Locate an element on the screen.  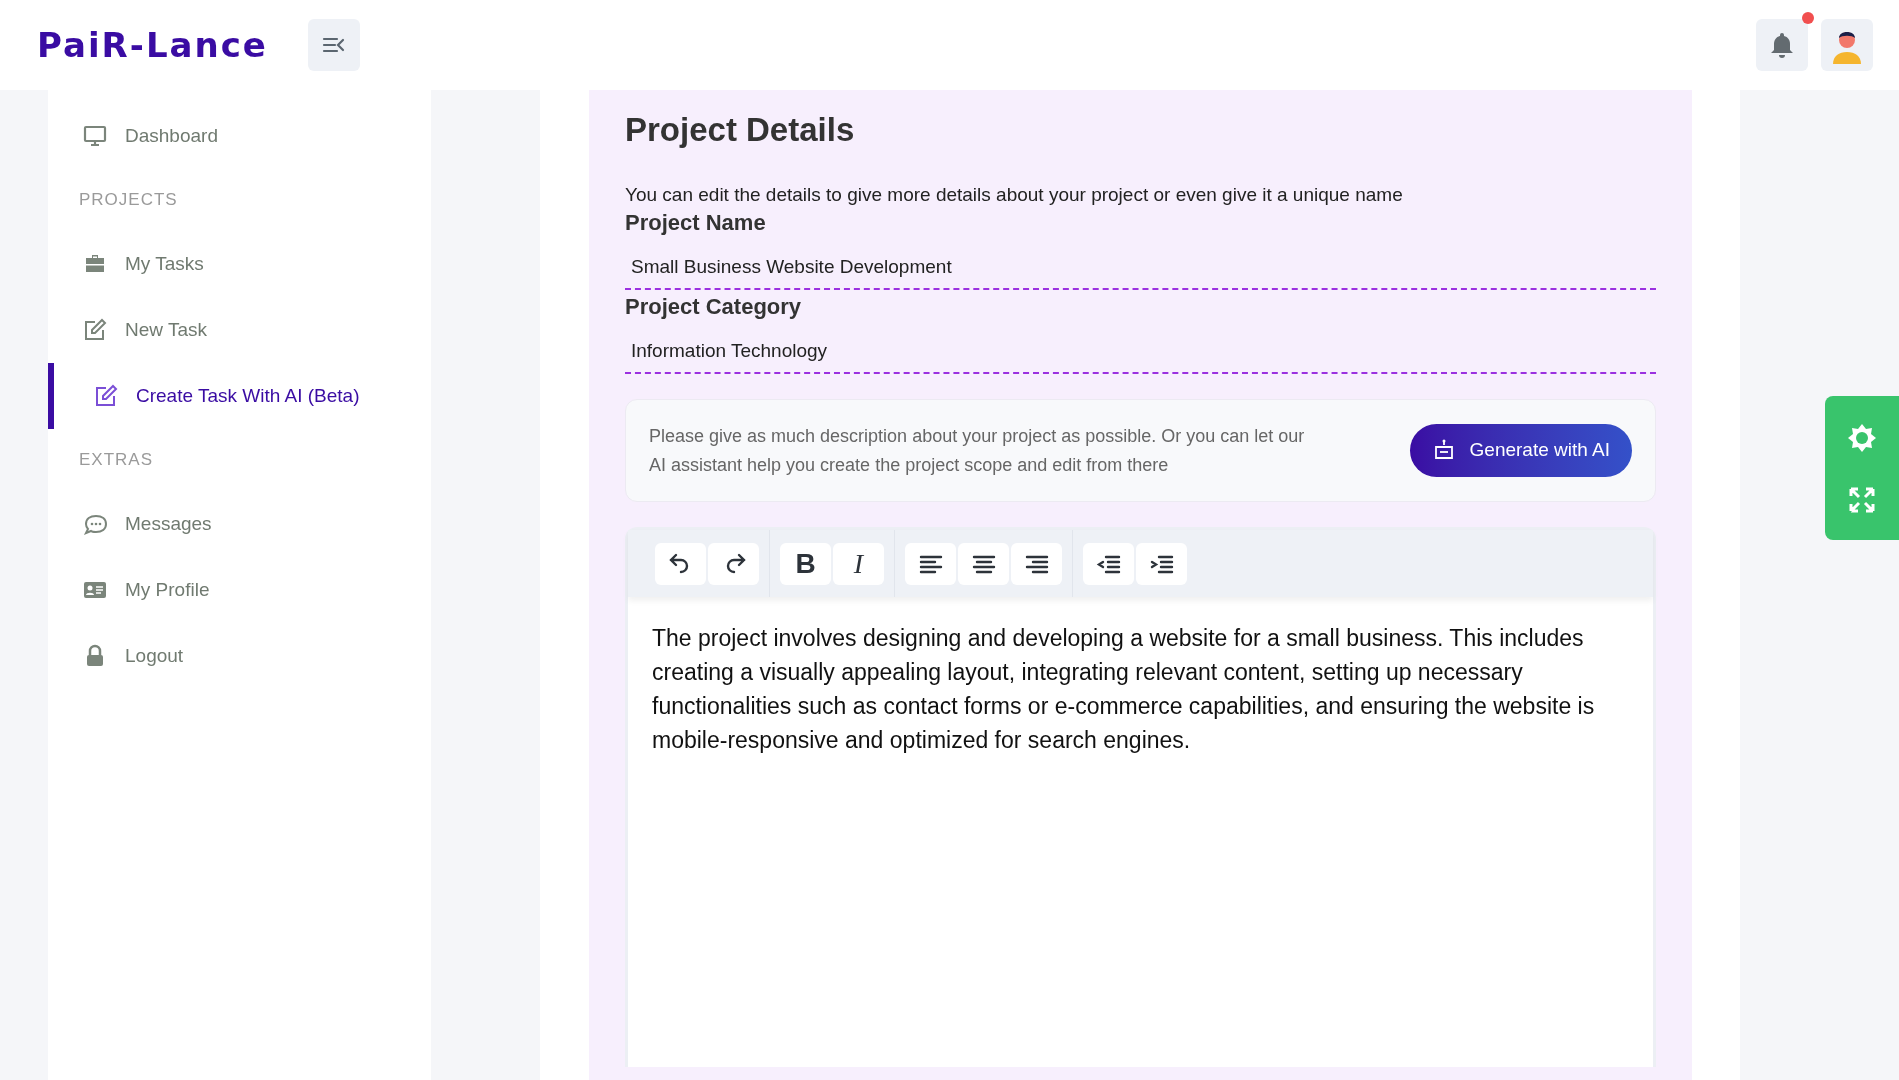
undo-button is located at coordinates (680, 563).